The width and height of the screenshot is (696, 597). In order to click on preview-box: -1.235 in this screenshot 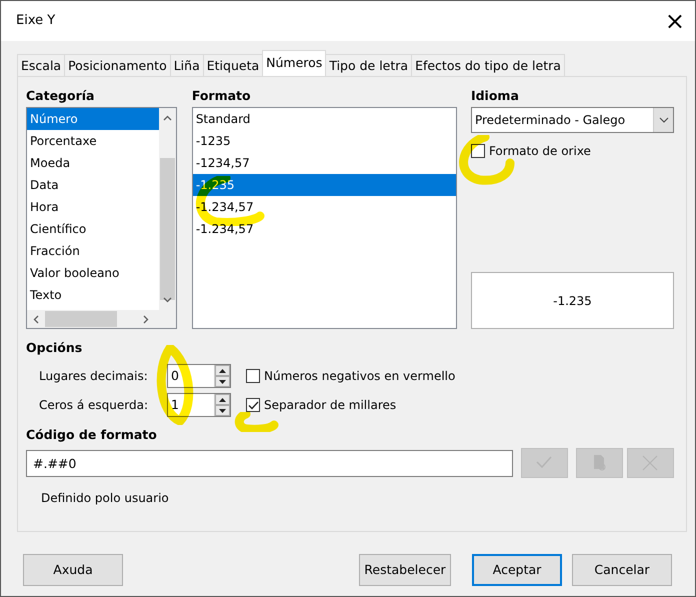, I will do `click(572, 300)`.